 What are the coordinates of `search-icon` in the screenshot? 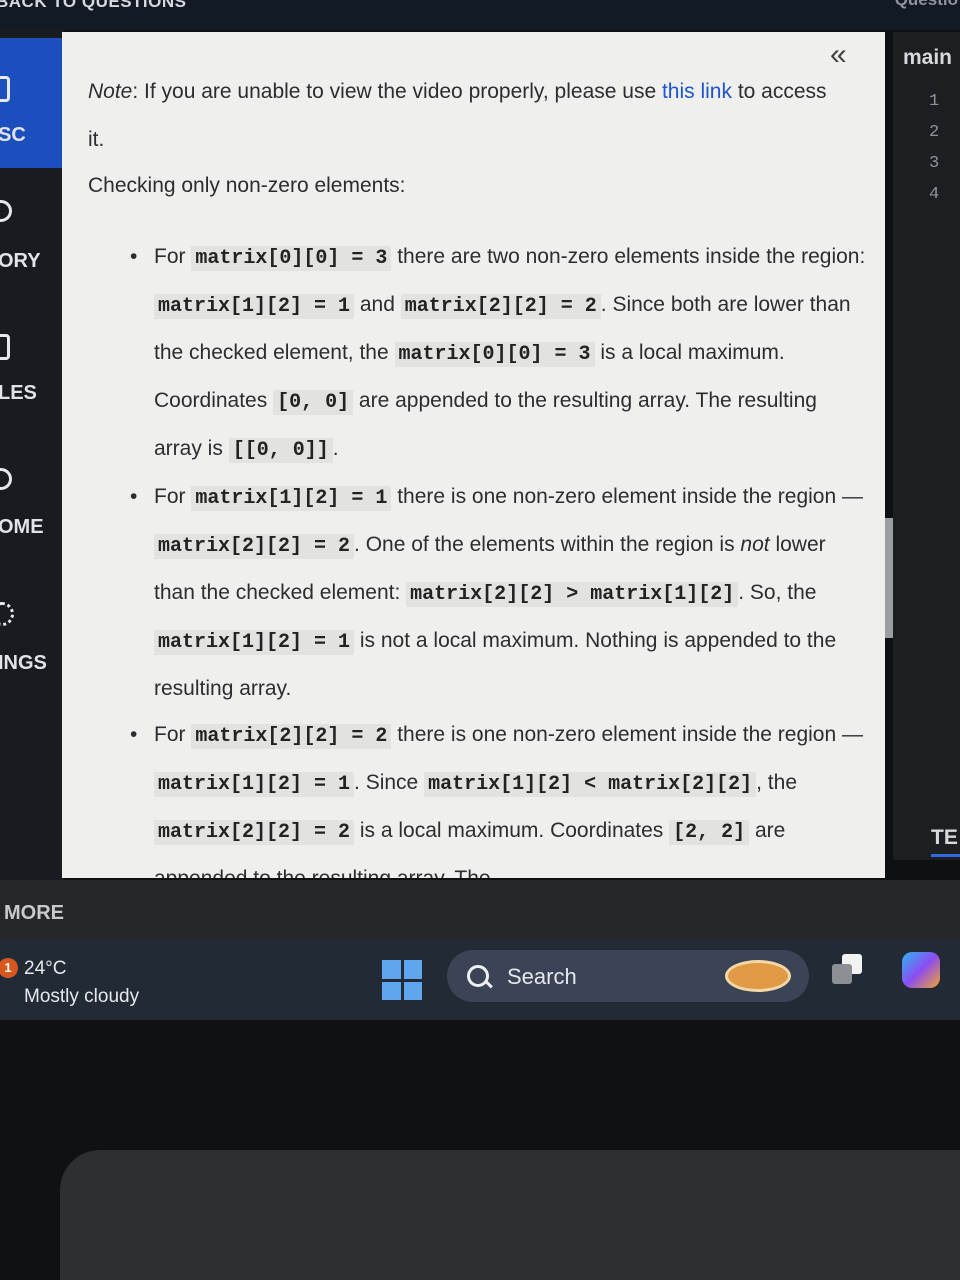 It's located at (478, 976).